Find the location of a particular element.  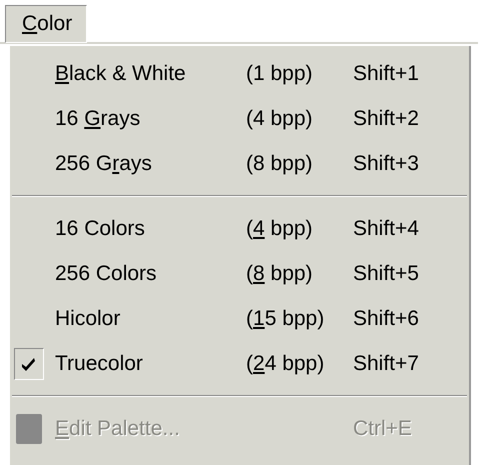

item-label: 256 Grays is located at coordinates (103, 164).